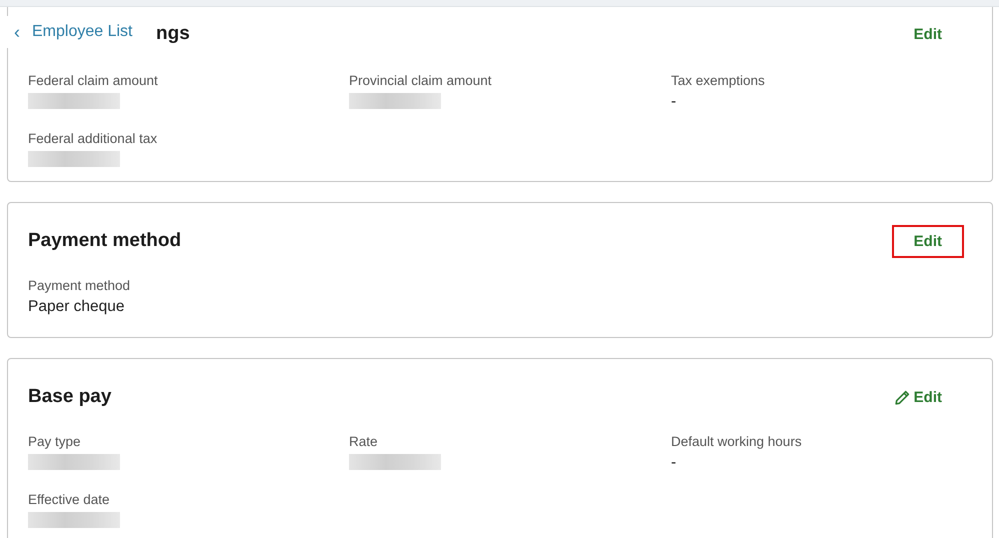  What do you see at coordinates (737, 441) in the screenshot?
I see `field-label: Default working hours` at bounding box center [737, 441].